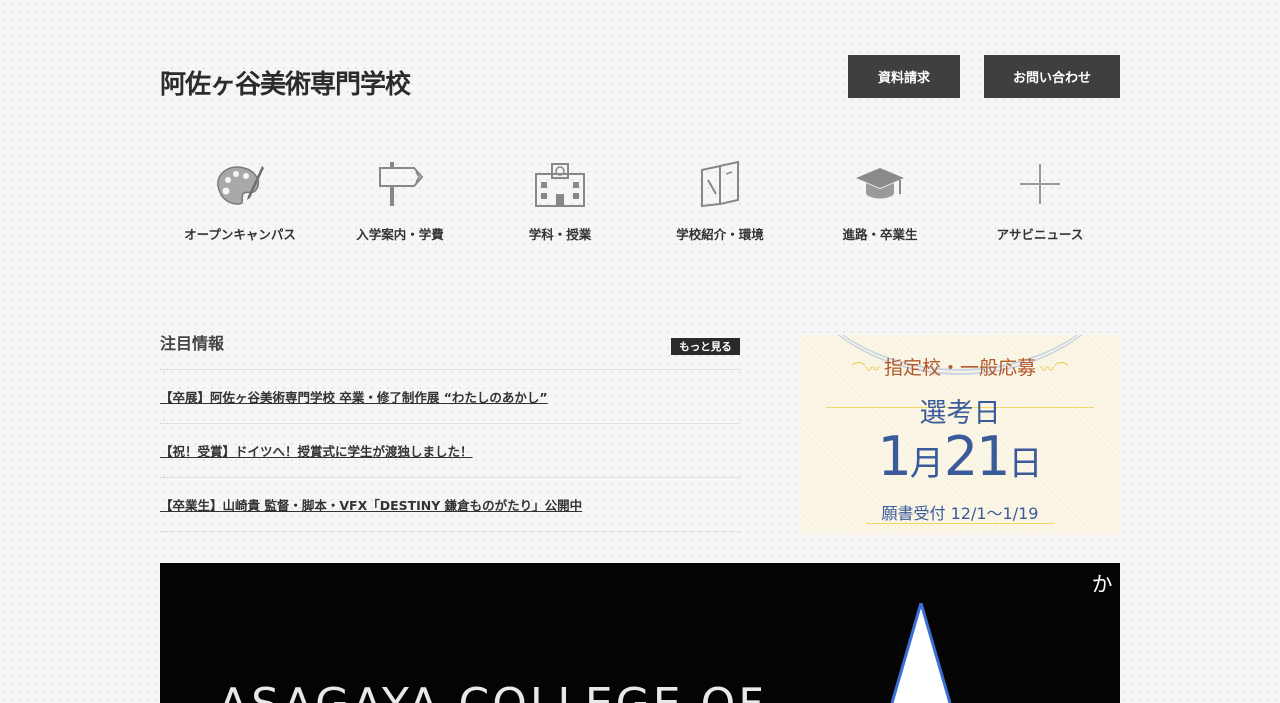 This screenshot has height=703, width=1280. I want to click on contact-button: お問い合わせ, so click(1052, 76).